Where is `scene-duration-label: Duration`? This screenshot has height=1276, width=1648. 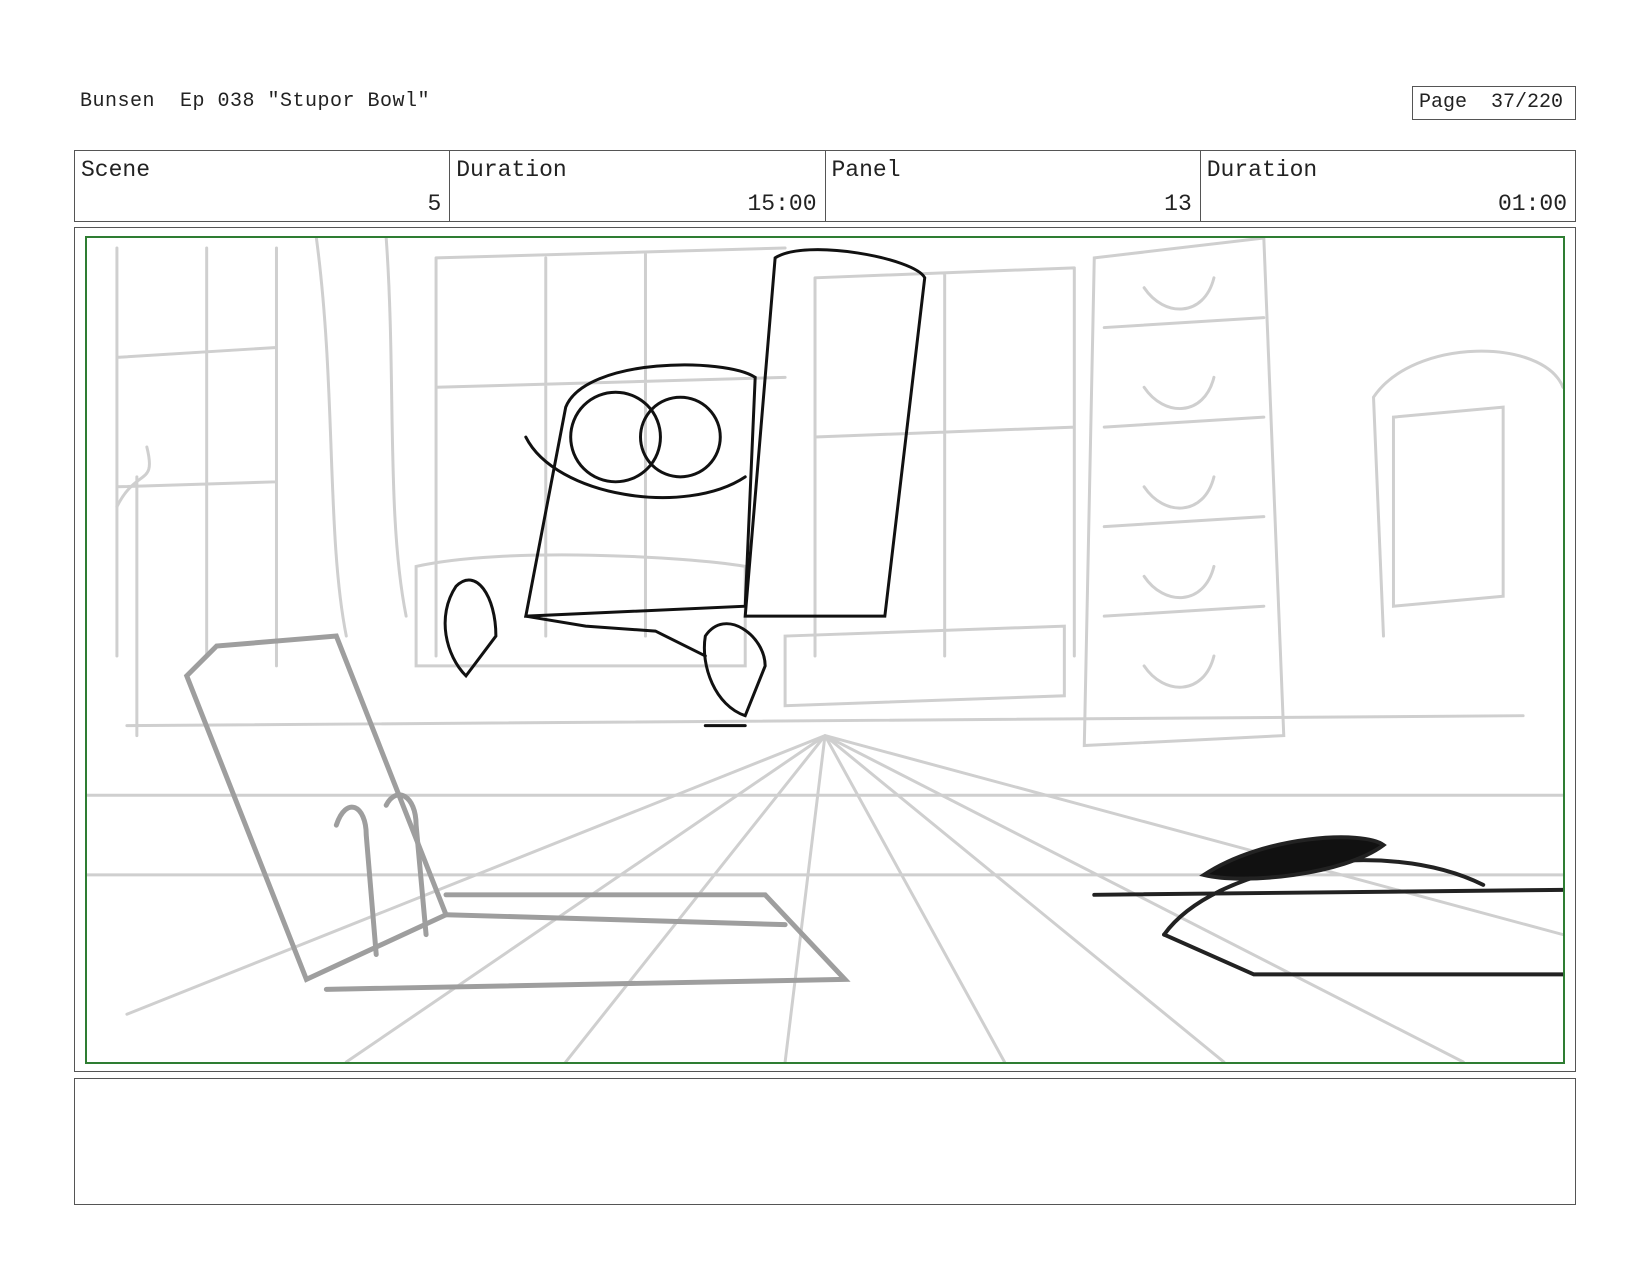 scene-duration-label: Duration is located at coordinates (511, 170).